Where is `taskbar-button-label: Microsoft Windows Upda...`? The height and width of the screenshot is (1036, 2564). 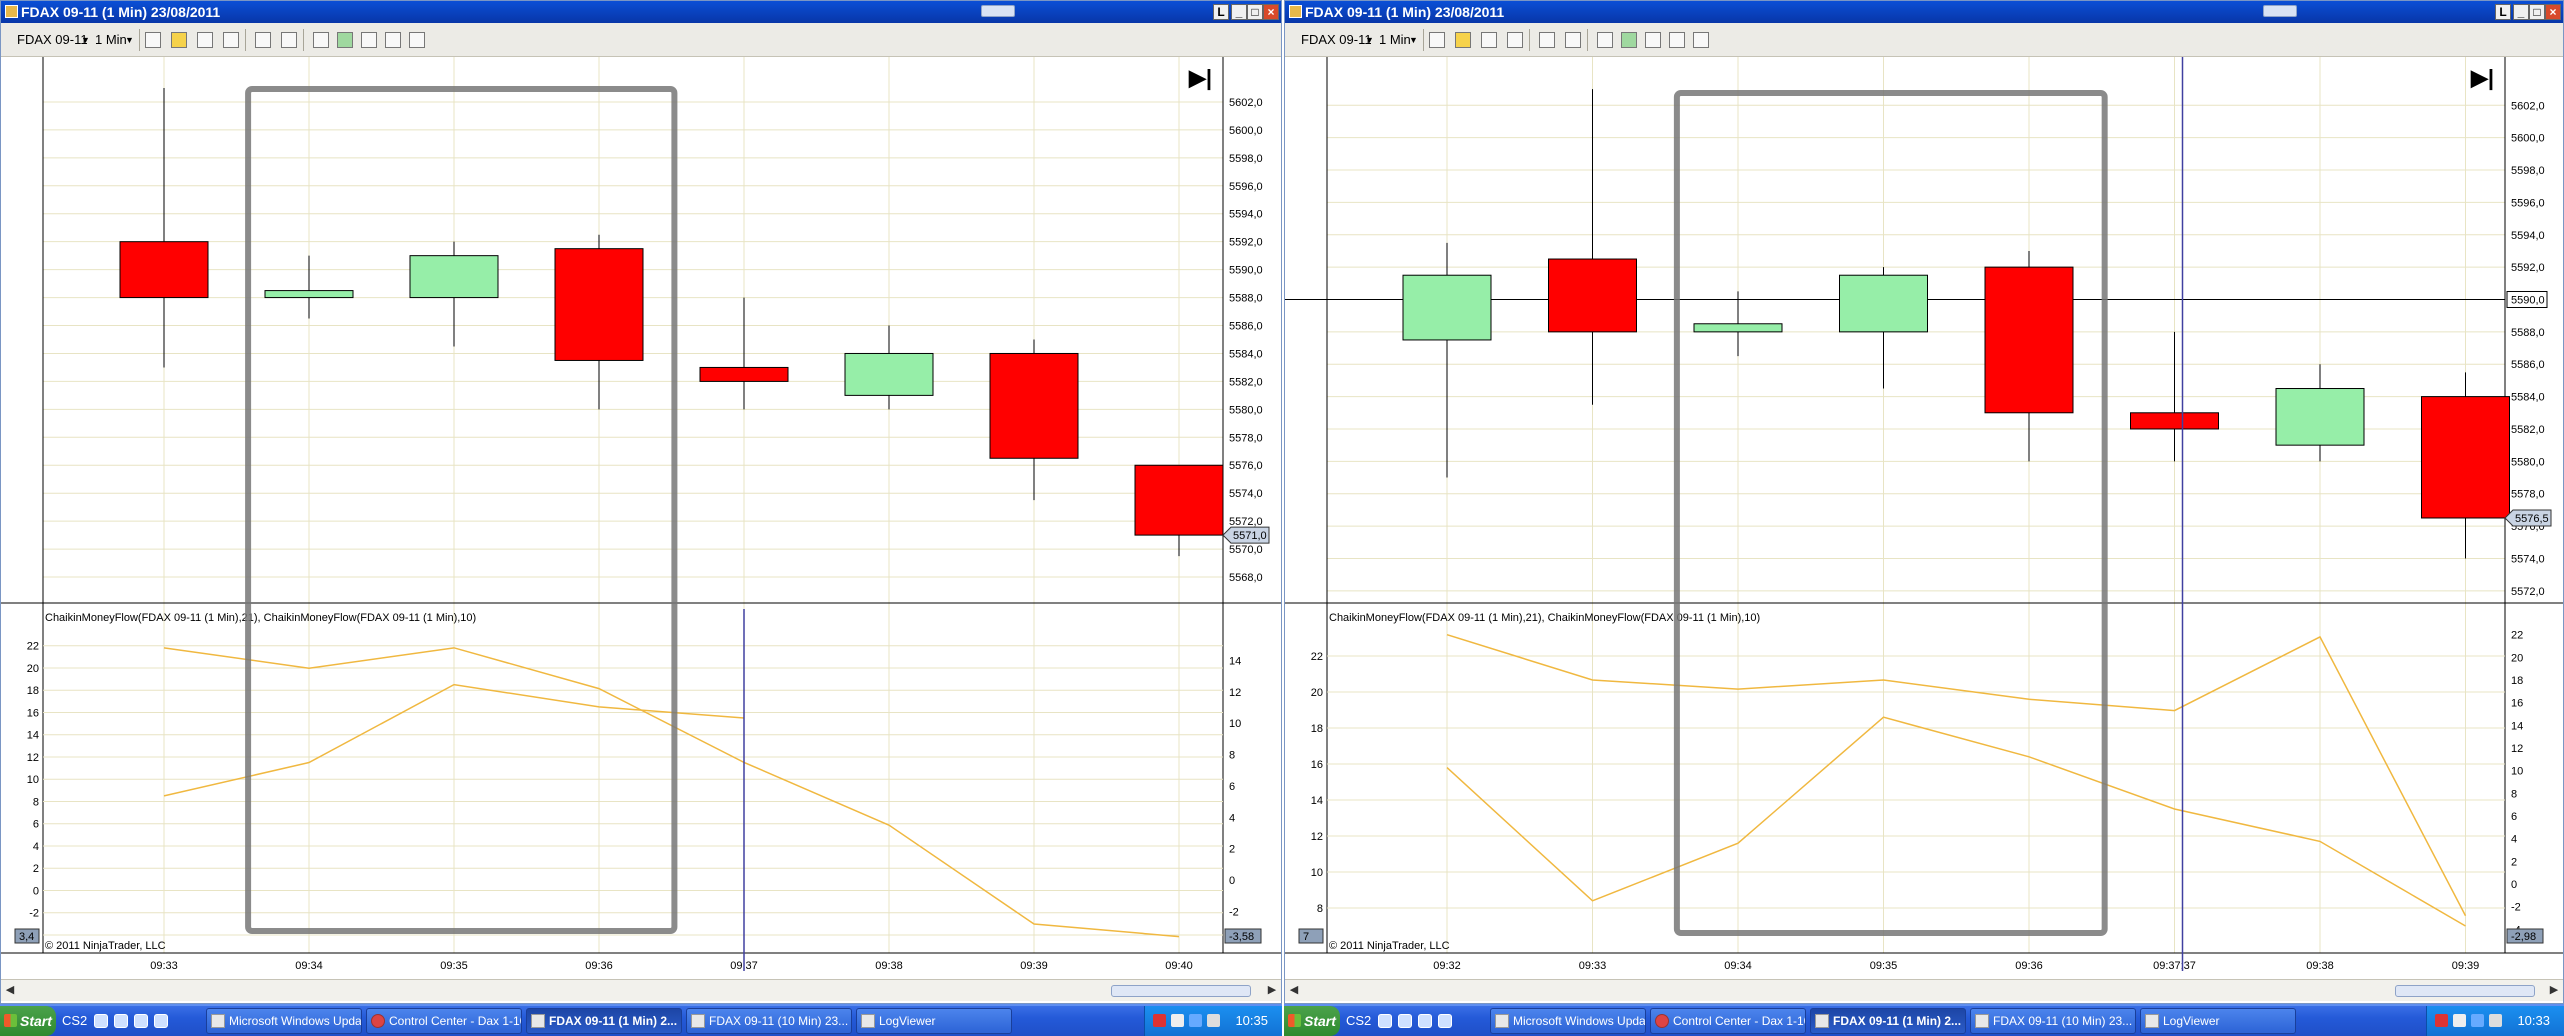
taskbar-button-label: Microsoft Windows Upda... is located at coordinates (1579, 1021).